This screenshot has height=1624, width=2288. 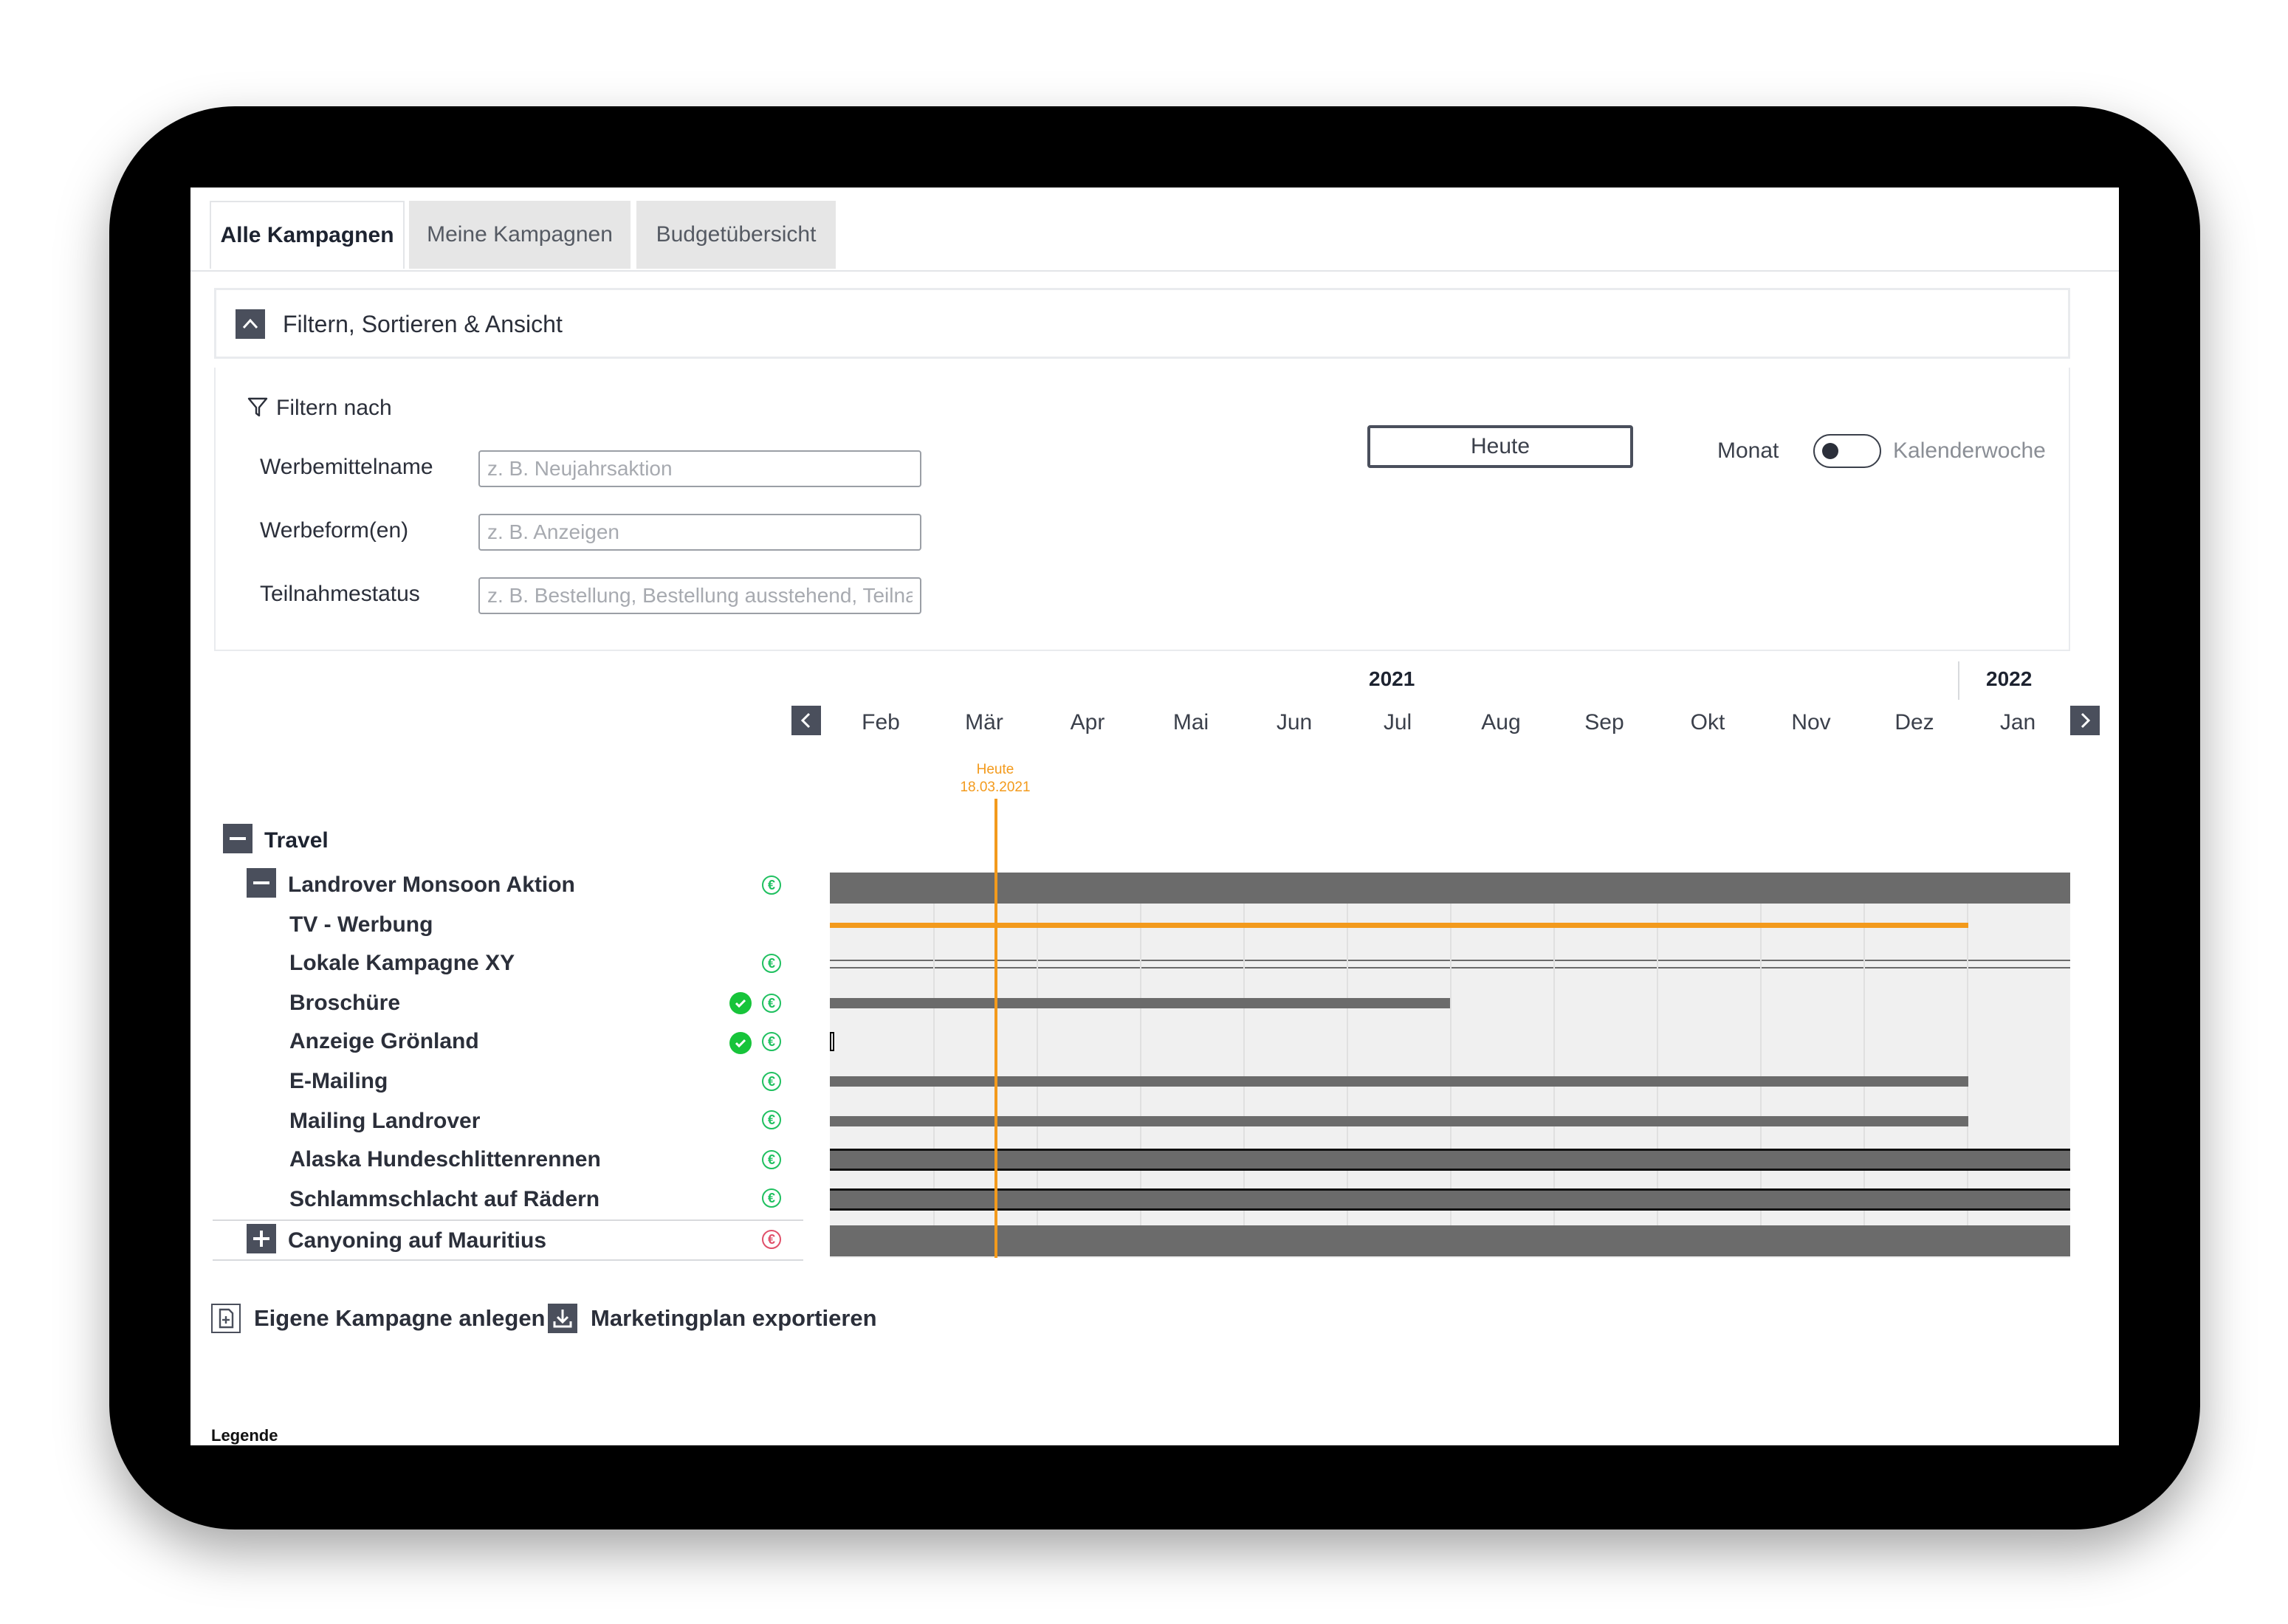 I want to click on timeline-next-button, so click(x=2085, y=720).